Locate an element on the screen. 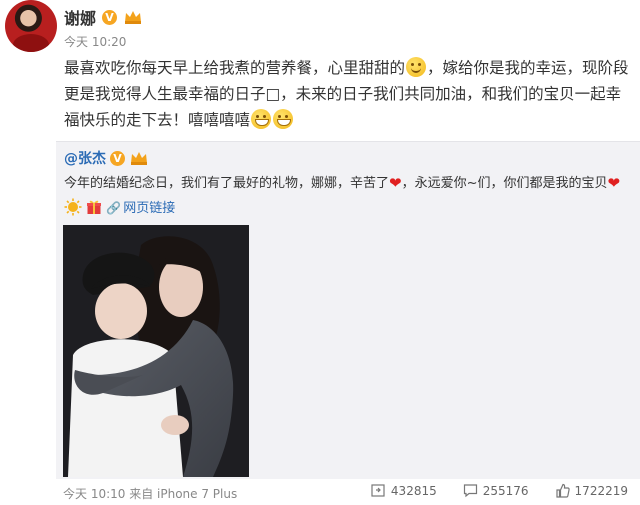 The width and height of the screenshot is (640, 505). vip-crown-icon is located at coordinates (133, 17).